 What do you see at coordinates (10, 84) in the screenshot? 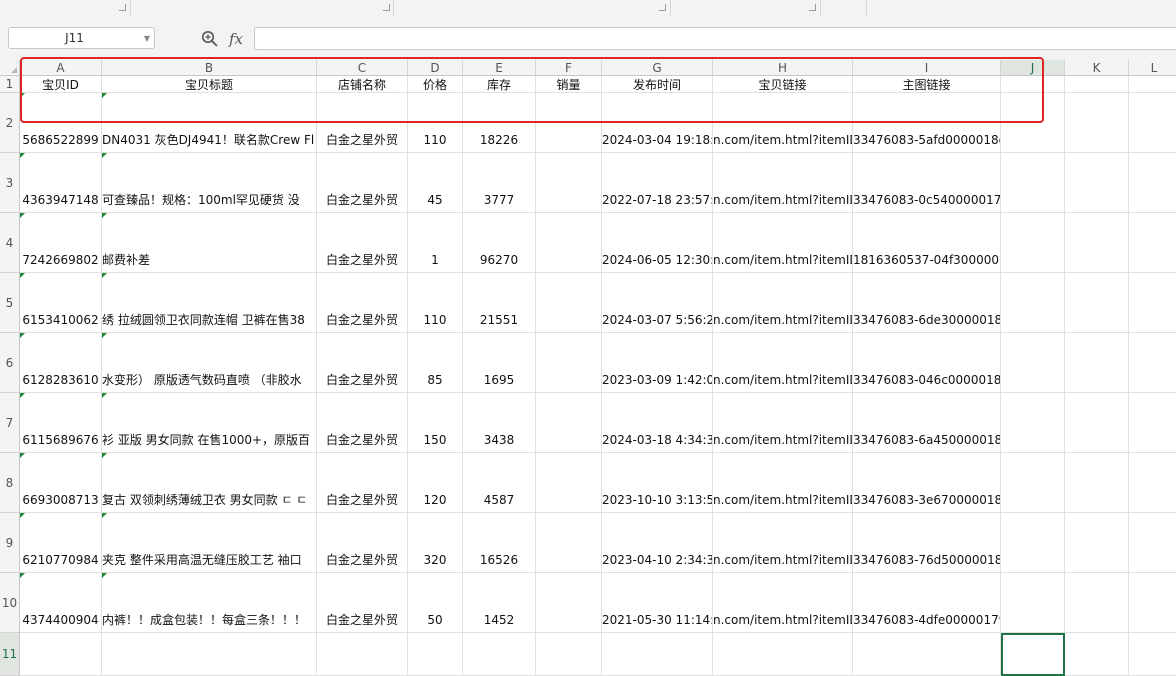
I see `row-header-1: 1` at bounding box center [10, 84].